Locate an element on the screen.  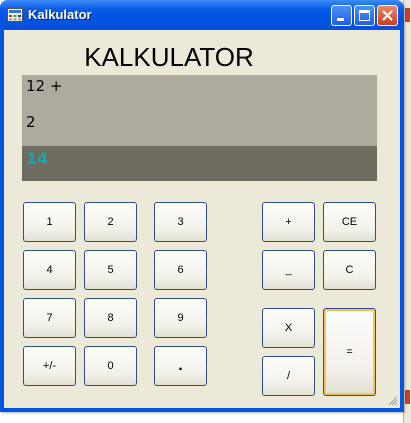
resize-grip-icon is located at coordinates (393, 401).